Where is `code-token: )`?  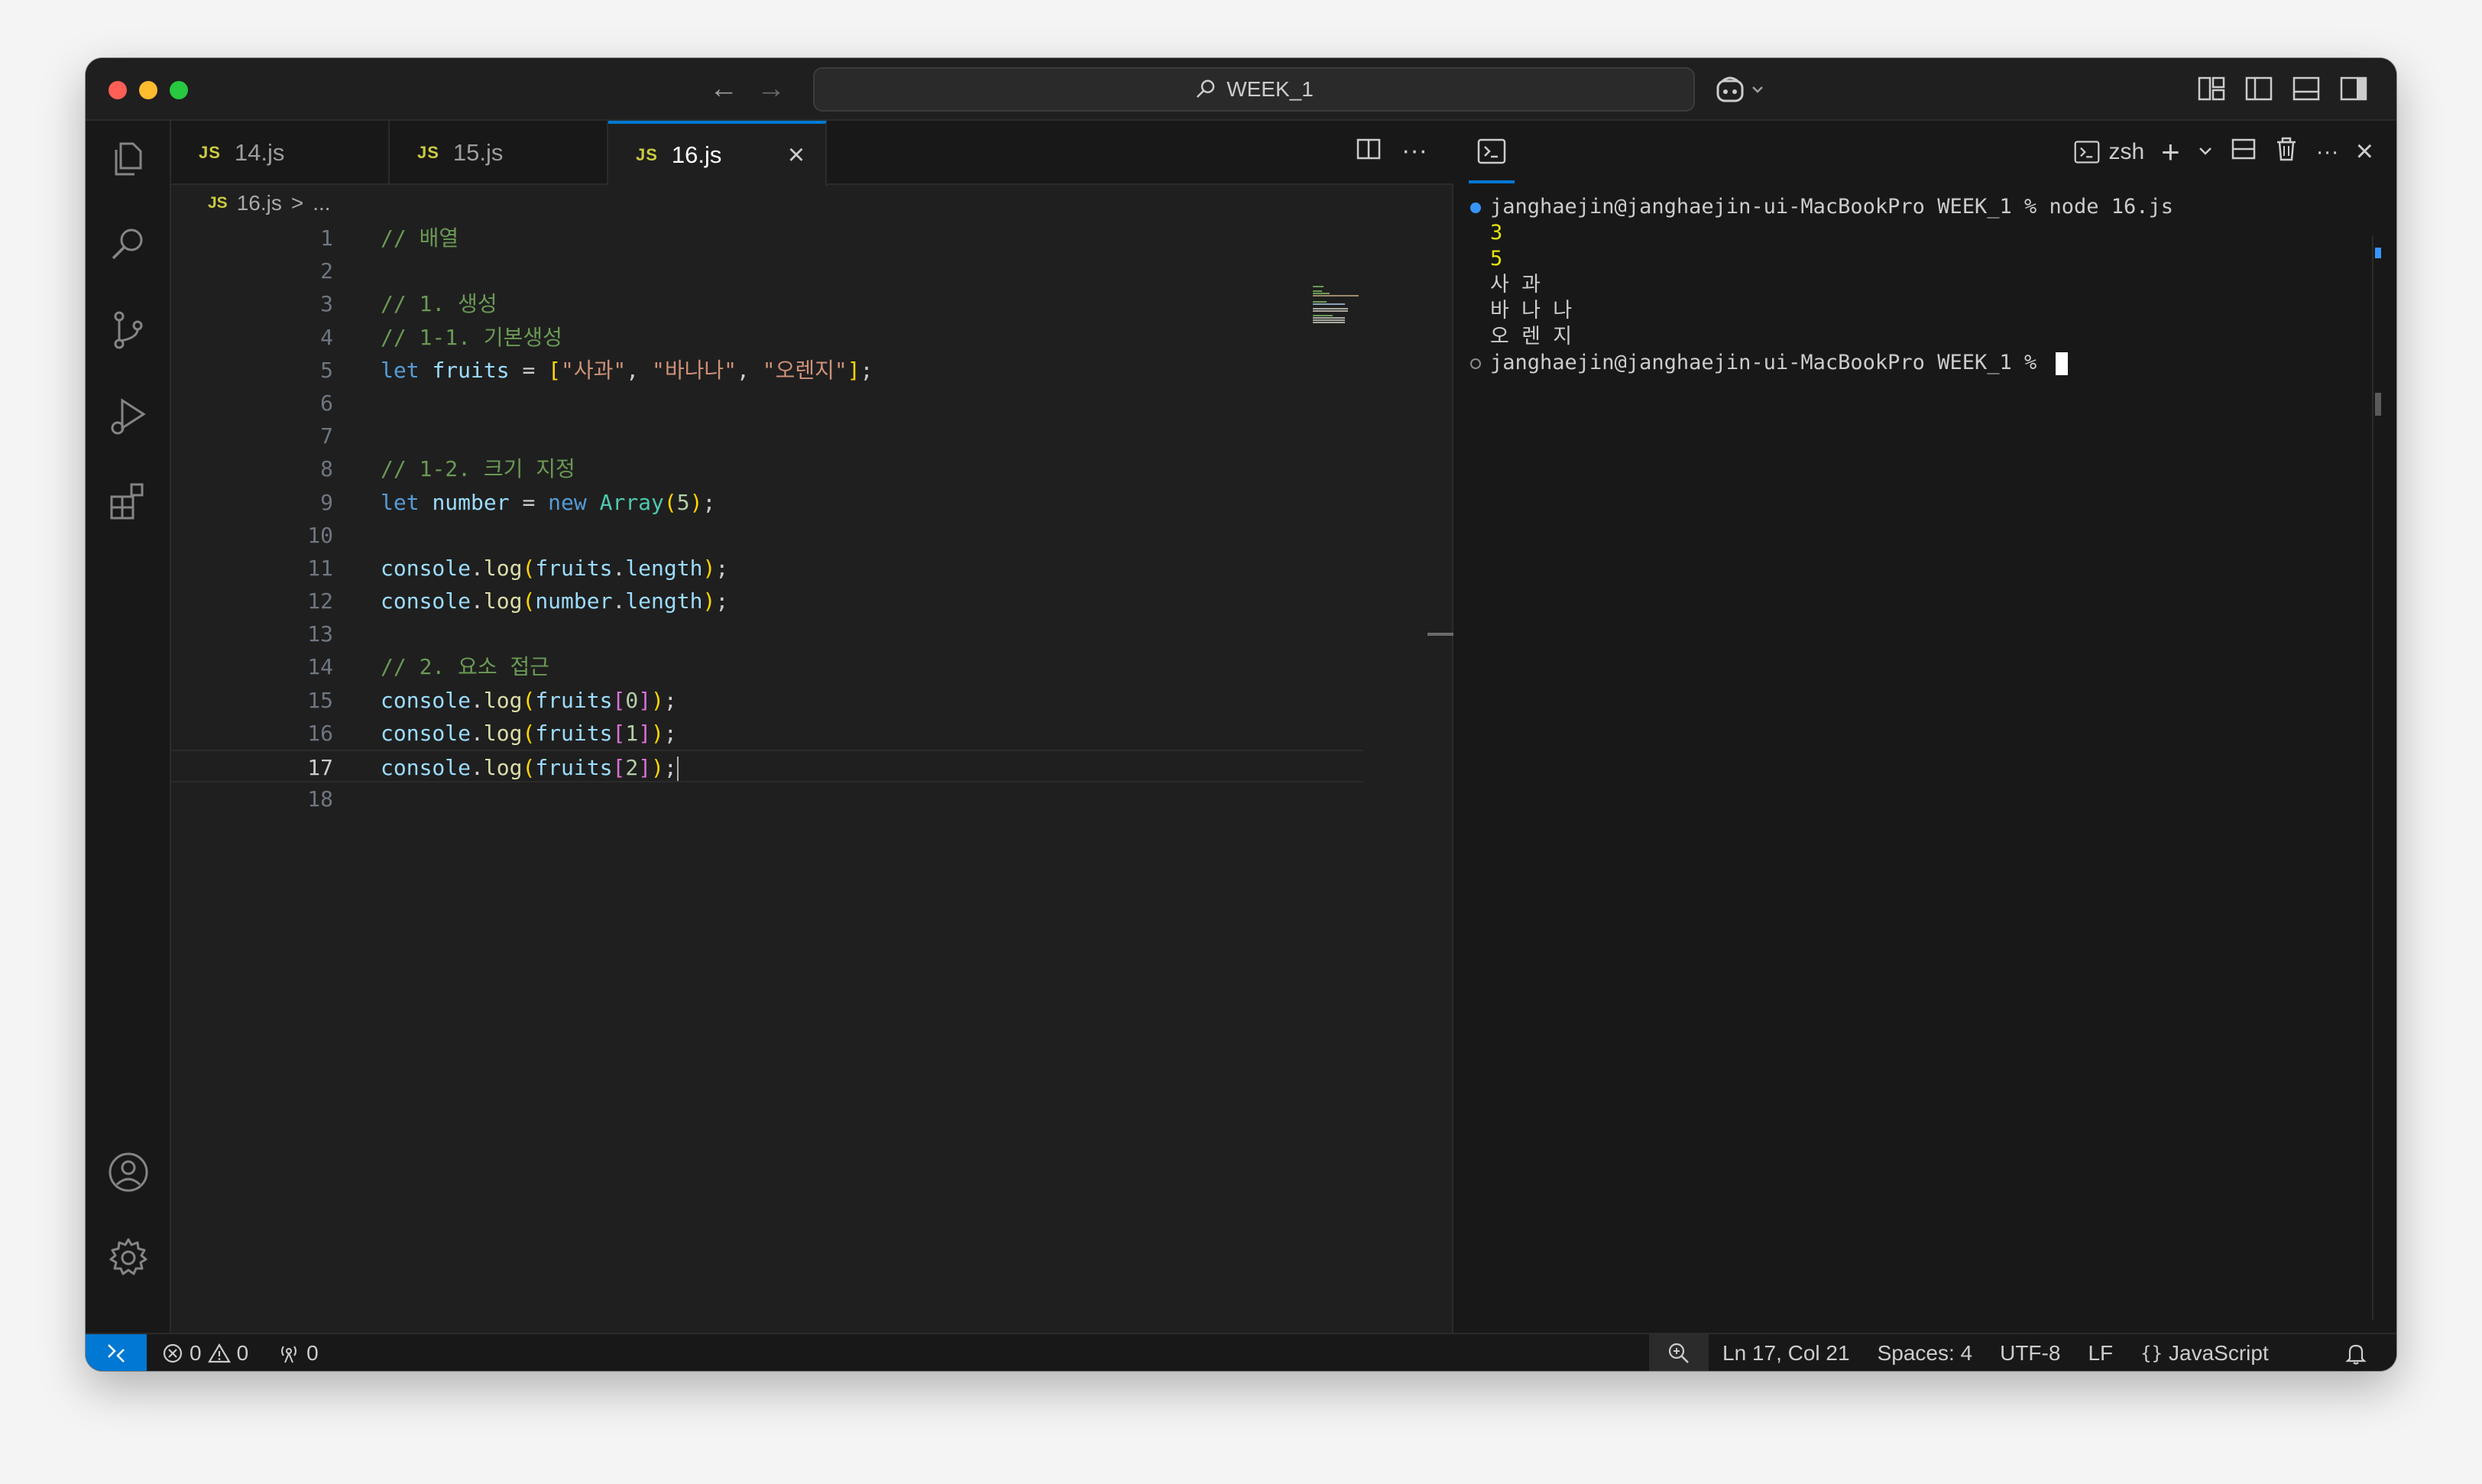 code-token: ) is located at coordinates (657, 700).